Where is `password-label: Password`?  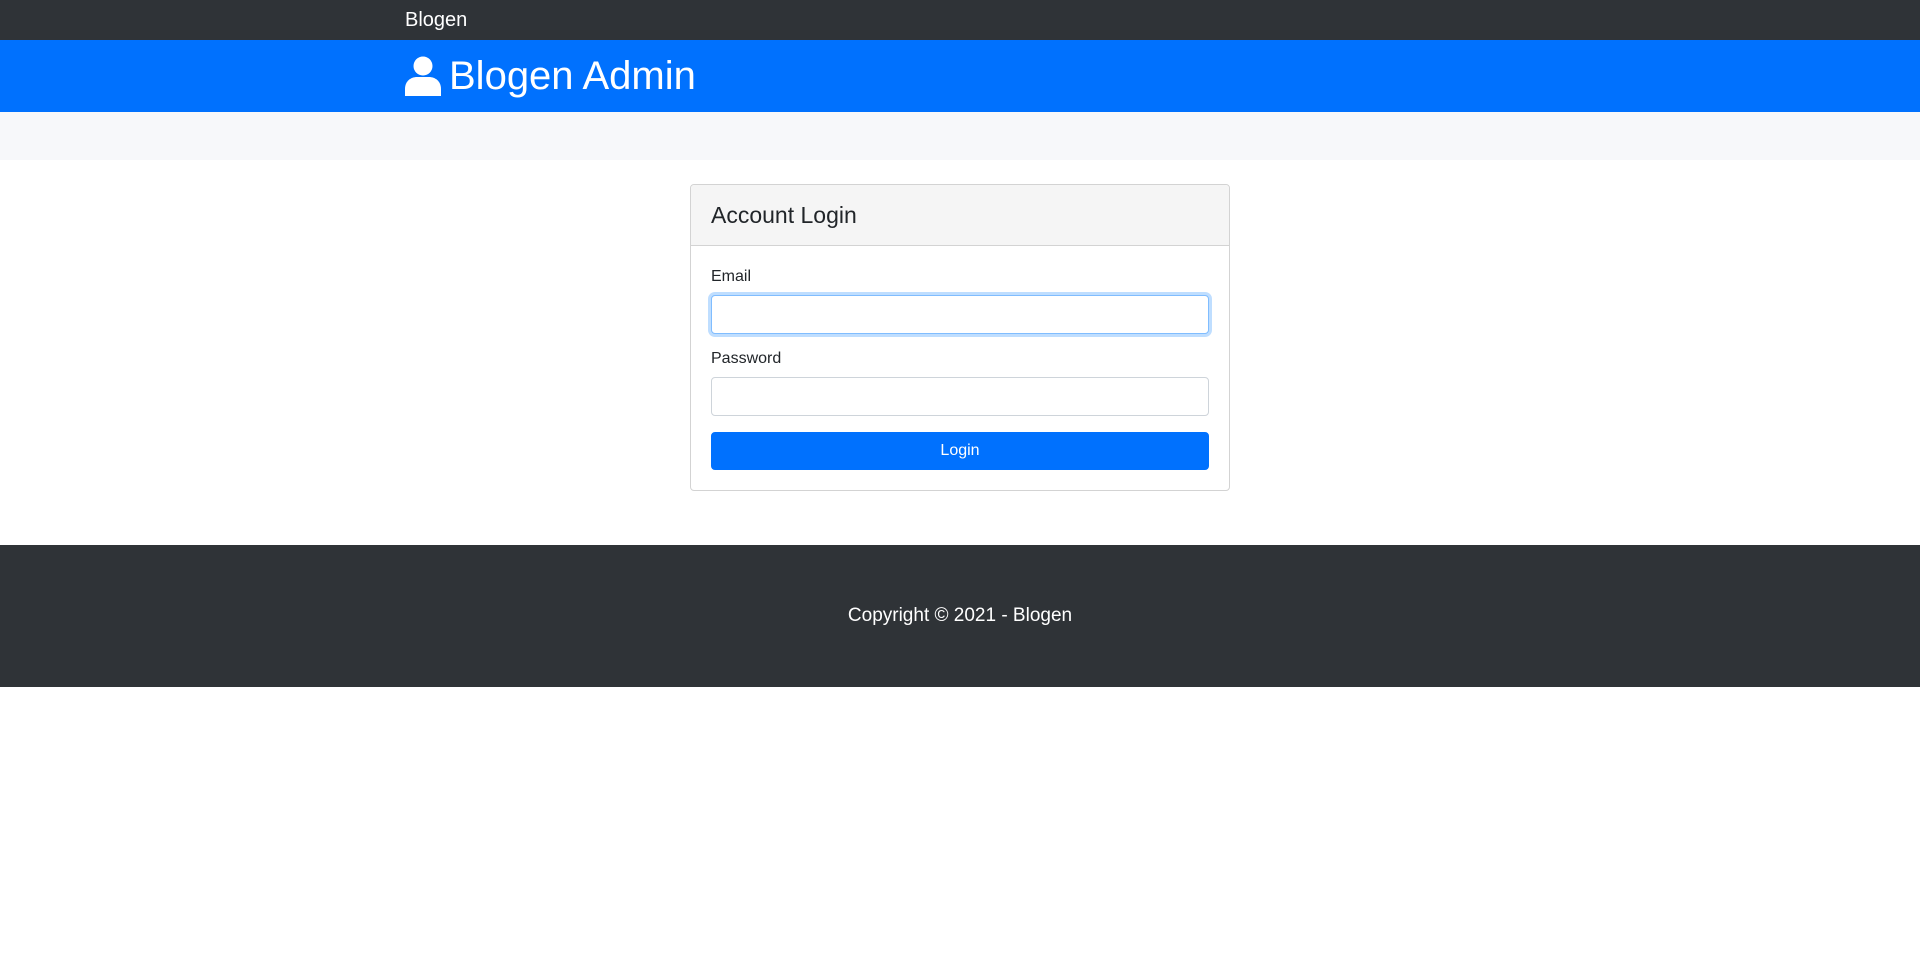 password-label: Password is located at coordinates (746, 358).